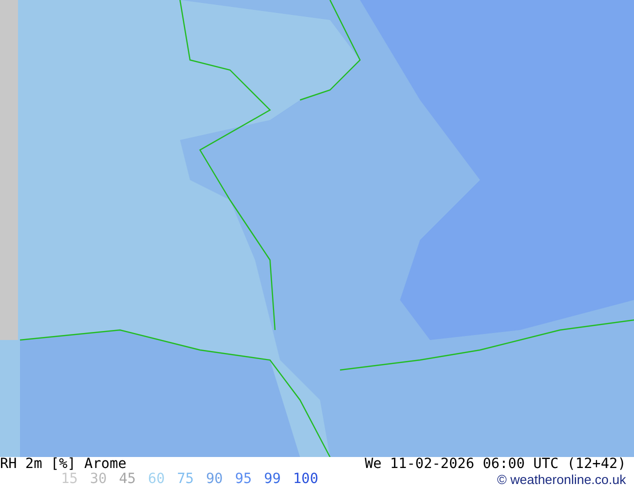 Image resolution: width=634 pixels, height=490 pixels. I want to click on legend-value: 30, so click(99, 479).